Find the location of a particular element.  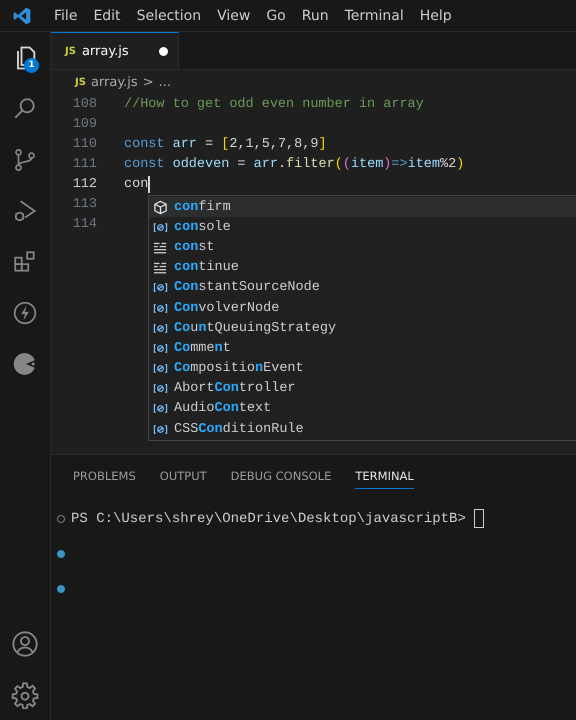

menu-item: View is located at coordinates (233, 16).